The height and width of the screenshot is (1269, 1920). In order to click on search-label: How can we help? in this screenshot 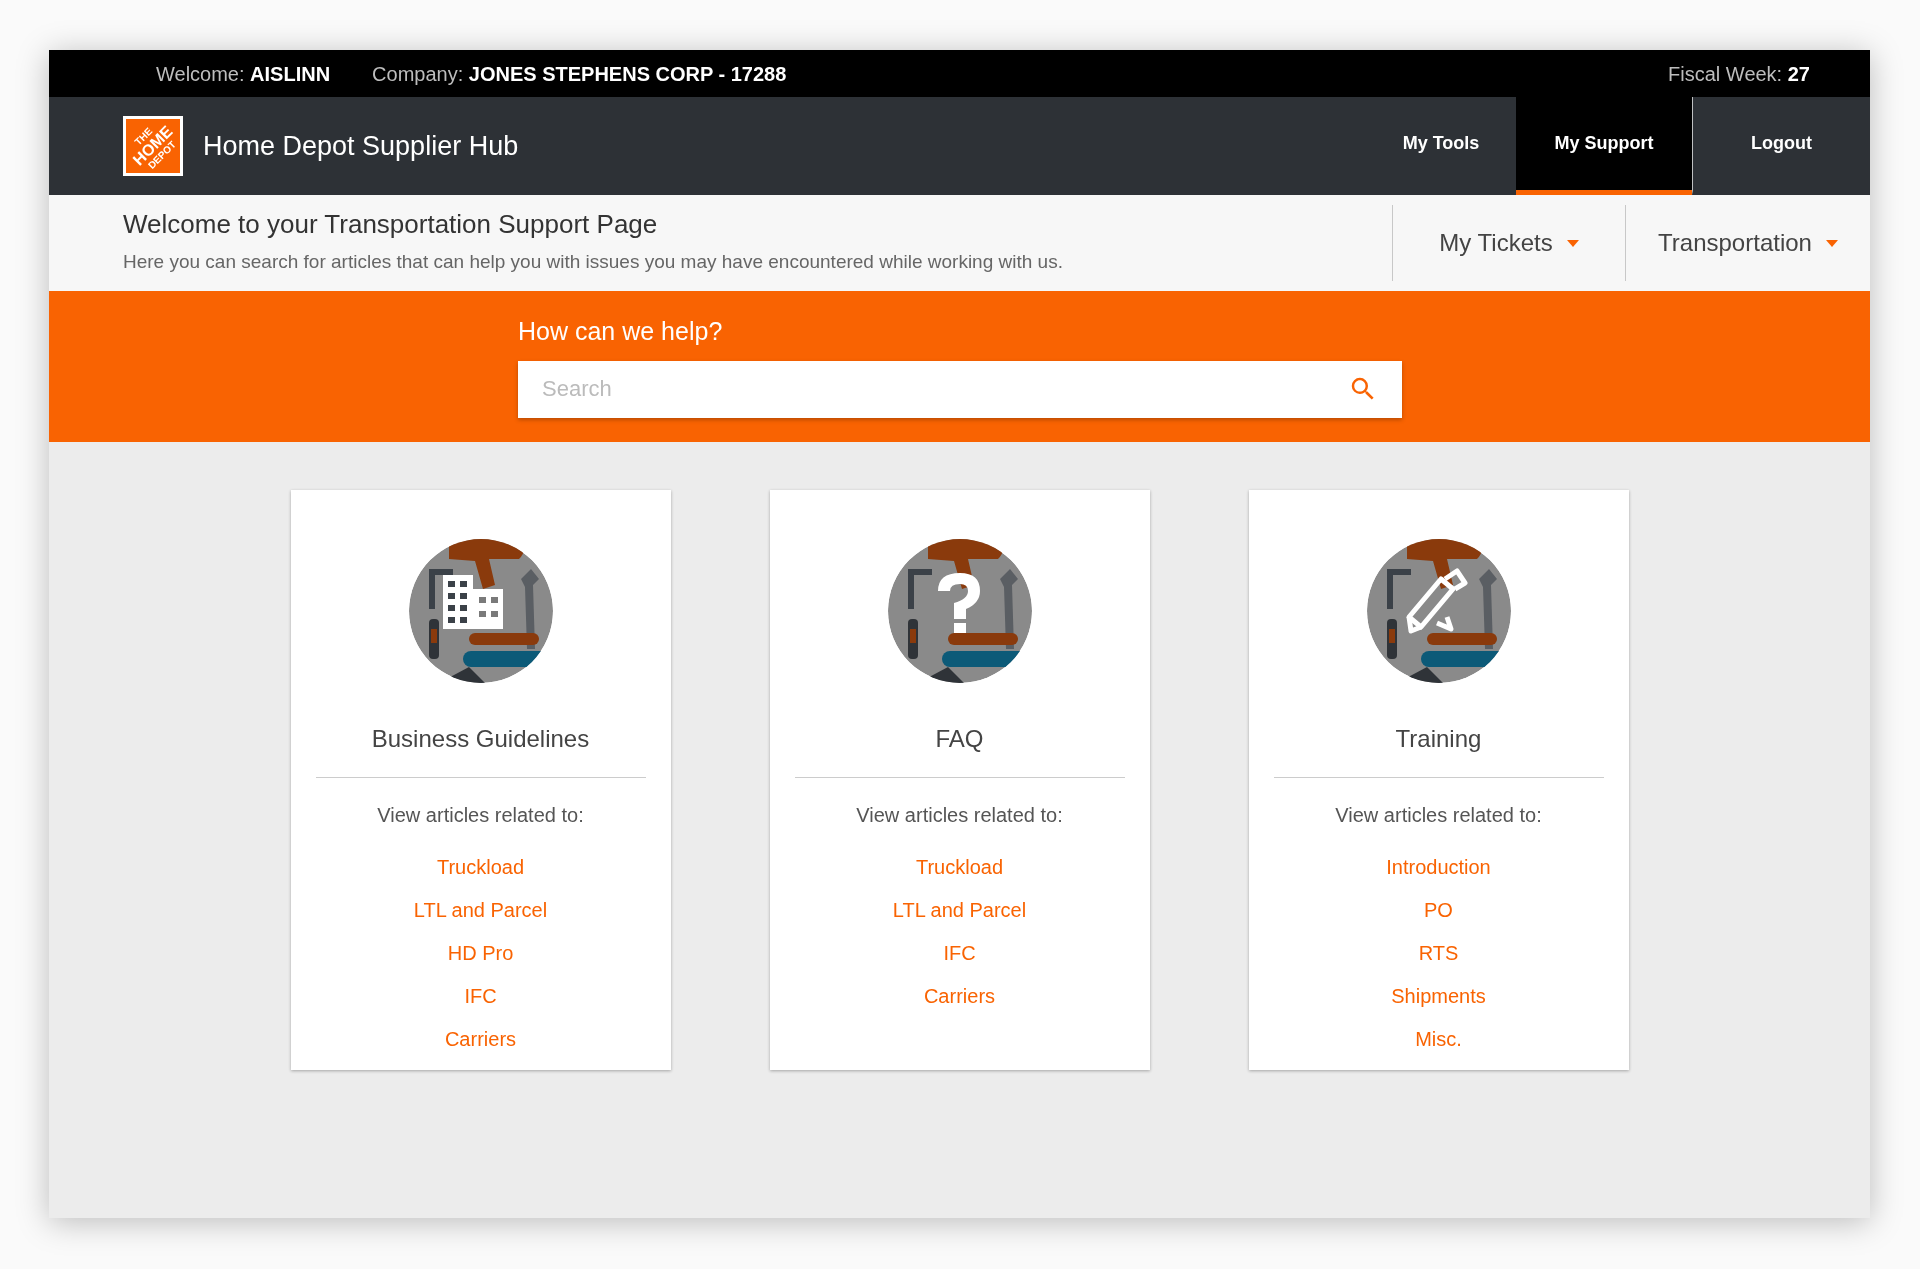, I will do `click(621, 331)`.